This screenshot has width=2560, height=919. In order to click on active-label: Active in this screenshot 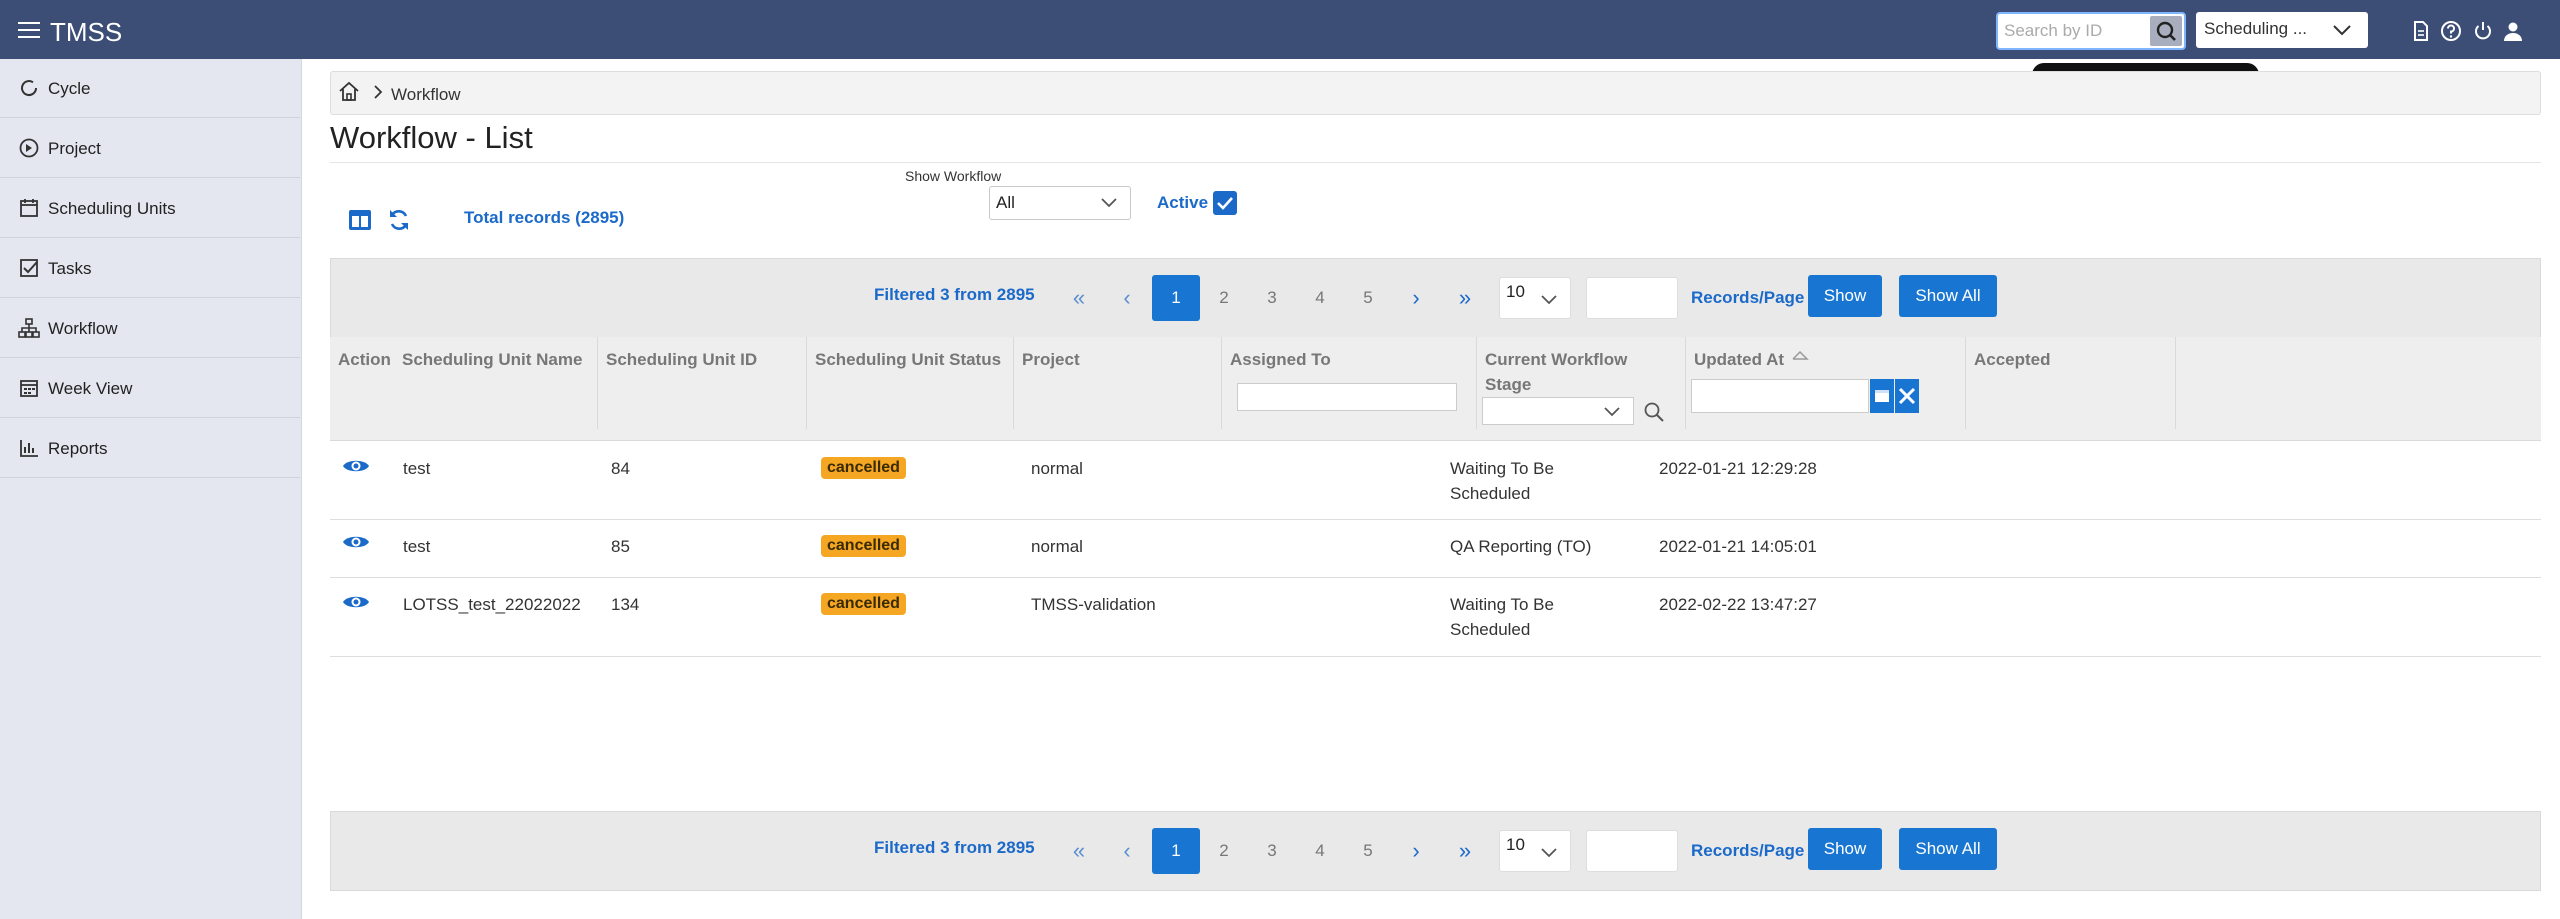, I will do `click(1183, 202)`.